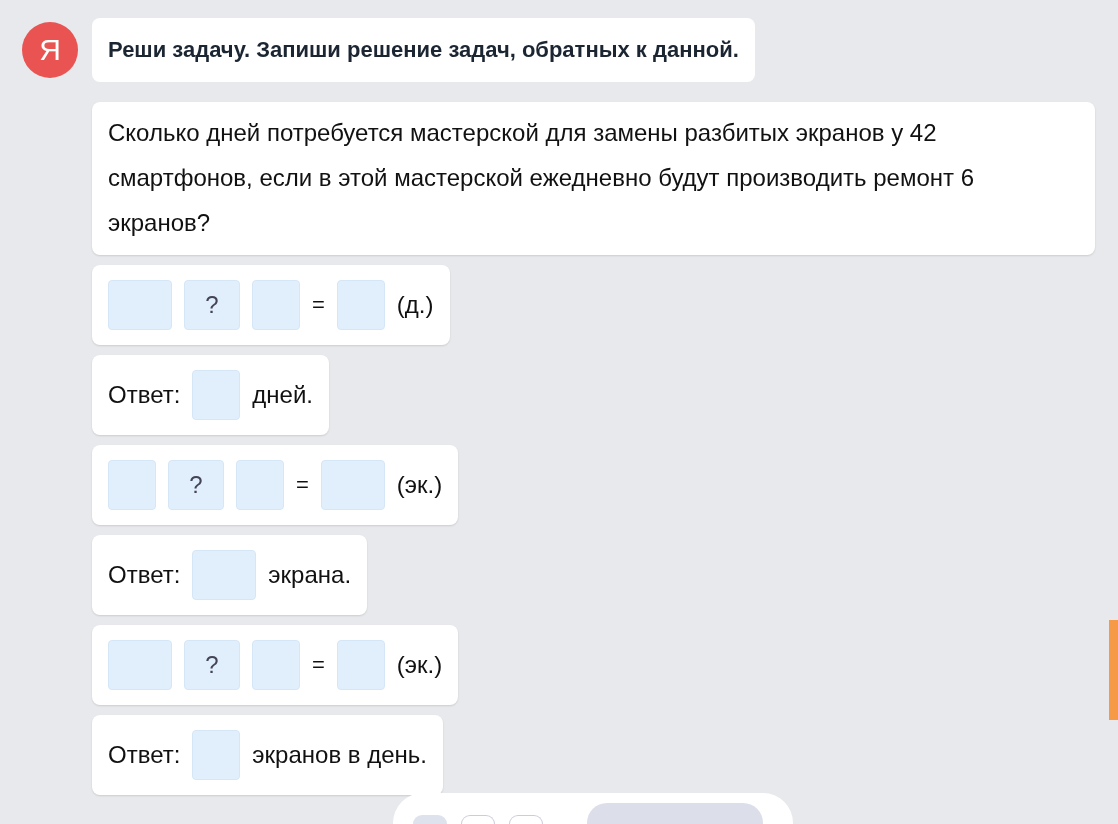  I want to click on unit-label: (д.), so click(415, 305).